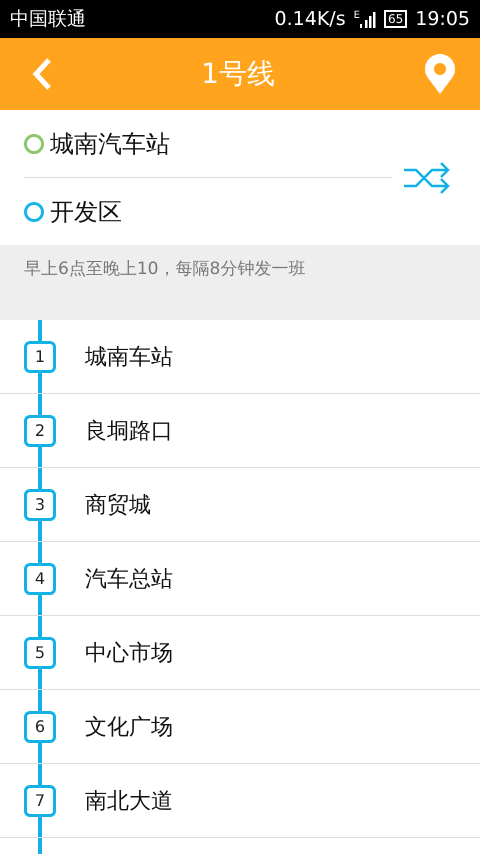  Describe the element at coordinates (427, 177) in the screenshot. I see `swap-direction-button` at that location.